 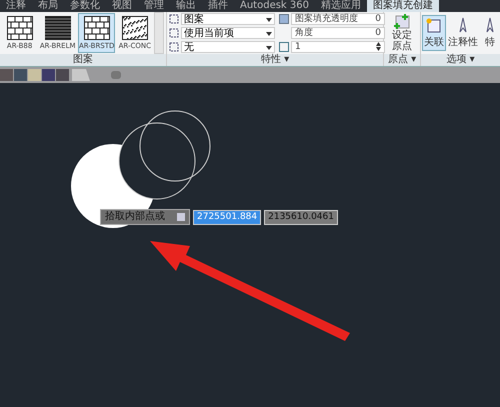 What do you see at coordinates (116, 75) in the screenshot?
I see `new-tab-icon` at bounding box center [116, 75].